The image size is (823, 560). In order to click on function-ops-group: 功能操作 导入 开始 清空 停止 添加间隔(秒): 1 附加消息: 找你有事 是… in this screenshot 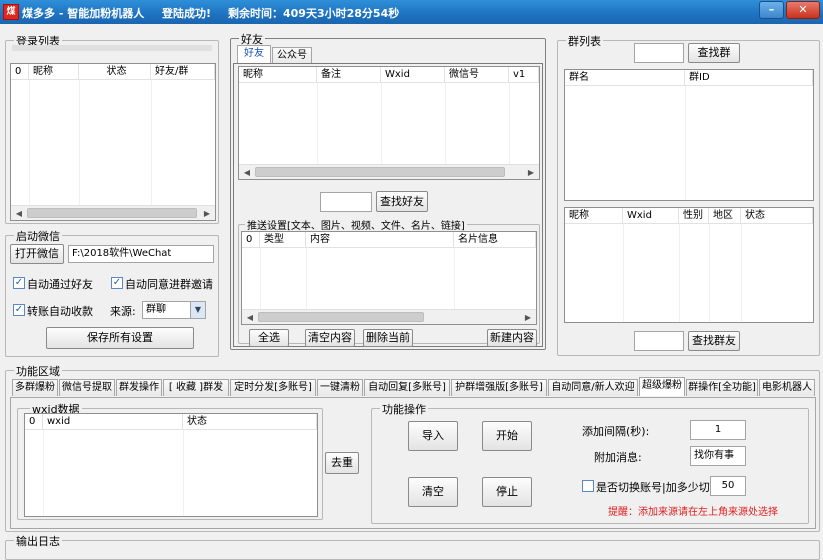, I will do `click(590, 462)`.